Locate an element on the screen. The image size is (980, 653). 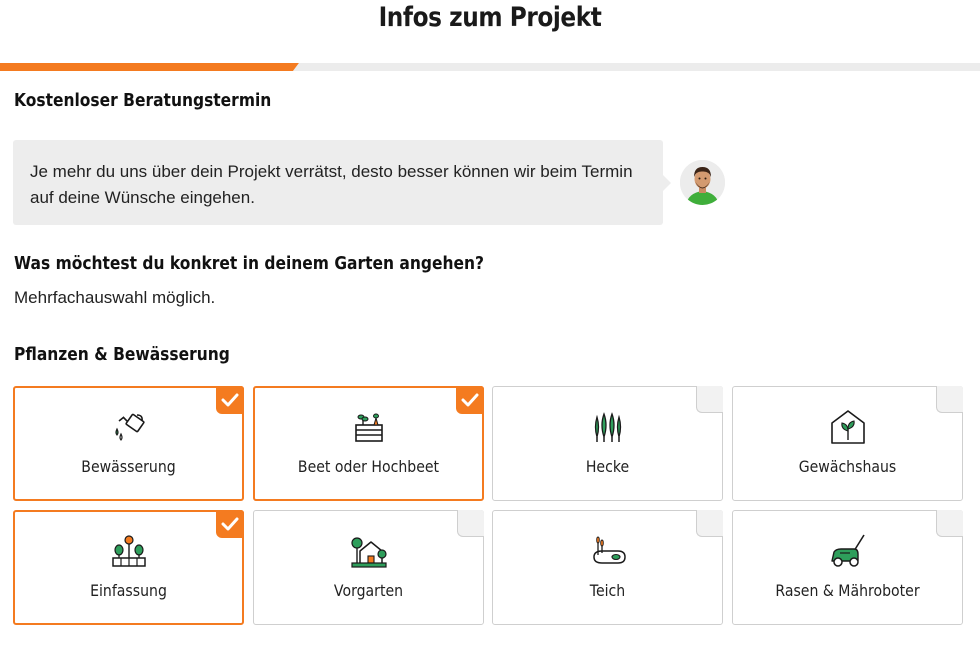
bubble-tail is located at coordinates (666, 183).